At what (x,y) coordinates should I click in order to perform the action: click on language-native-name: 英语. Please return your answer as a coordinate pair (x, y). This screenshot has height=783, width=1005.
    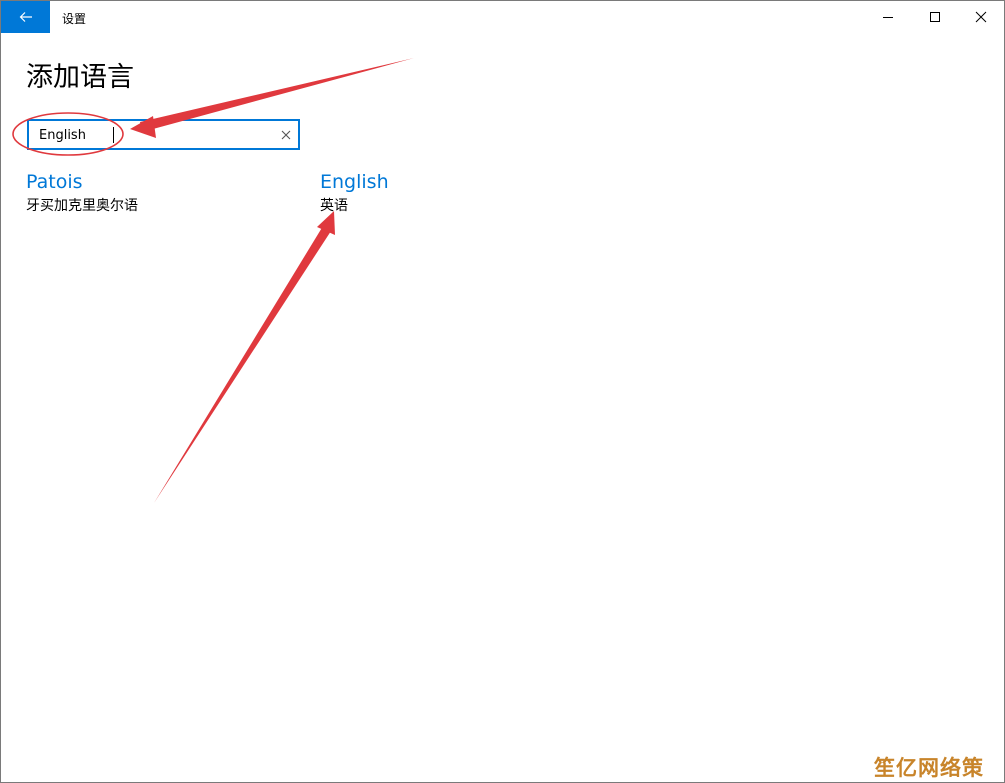
    Looking at the image, I should click on (334, 206).